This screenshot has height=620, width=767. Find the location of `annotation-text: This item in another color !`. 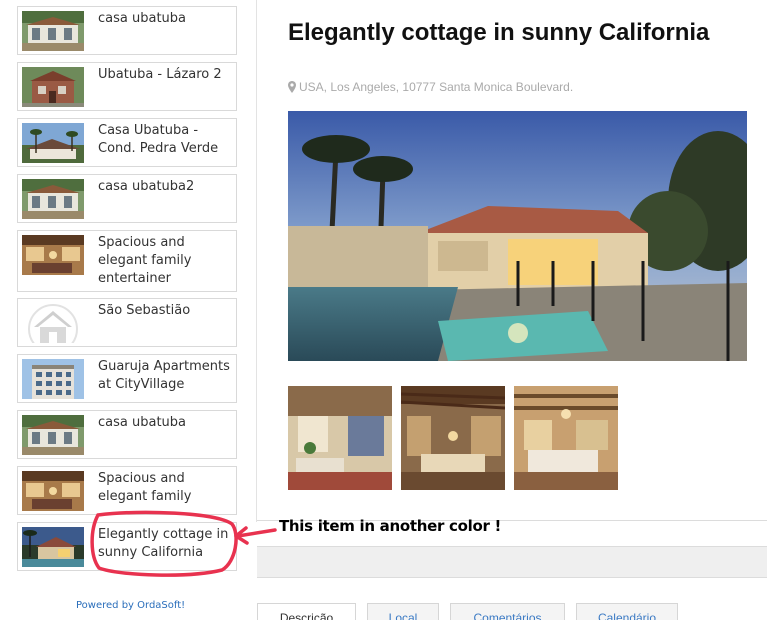

annotation-text: This item in another color ! is located at coordinates (390, 526).